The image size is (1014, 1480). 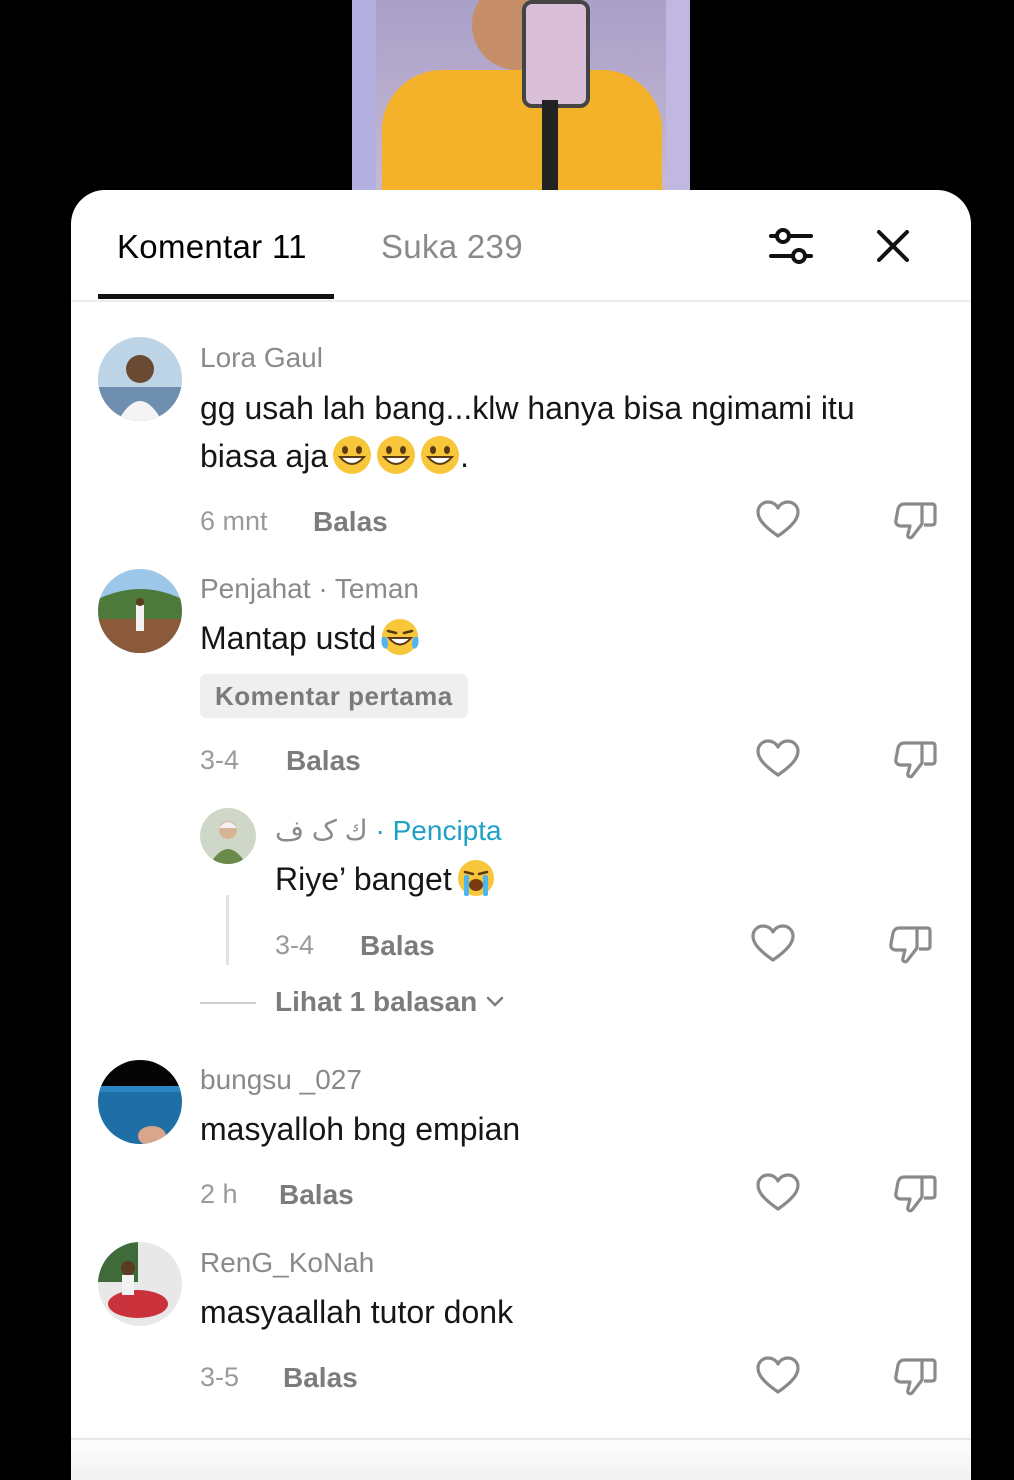 I want to click on view-replies-divider, so click(x=228, y=1003).